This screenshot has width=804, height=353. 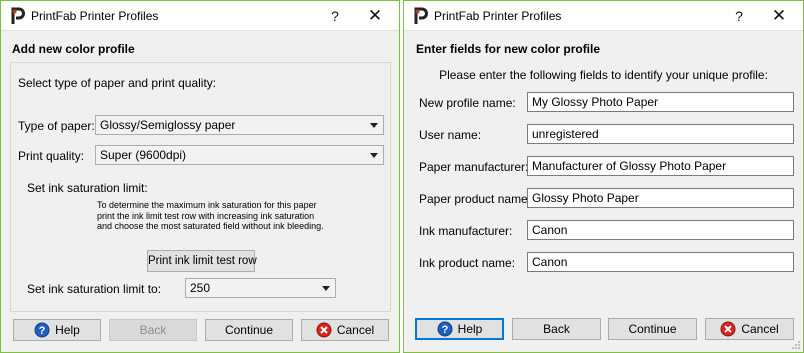 What do you see at coordinates (660, 262) in the screenshot?
I see `ink-product-field: Canon` at bounding box center [660, 262].